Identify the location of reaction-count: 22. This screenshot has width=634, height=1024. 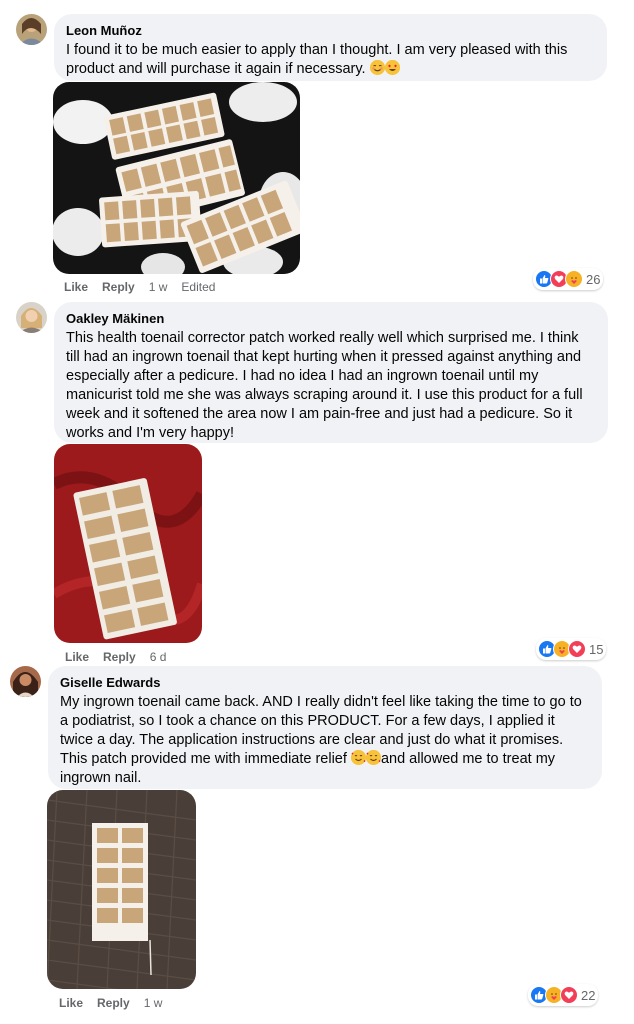
(588, 995).